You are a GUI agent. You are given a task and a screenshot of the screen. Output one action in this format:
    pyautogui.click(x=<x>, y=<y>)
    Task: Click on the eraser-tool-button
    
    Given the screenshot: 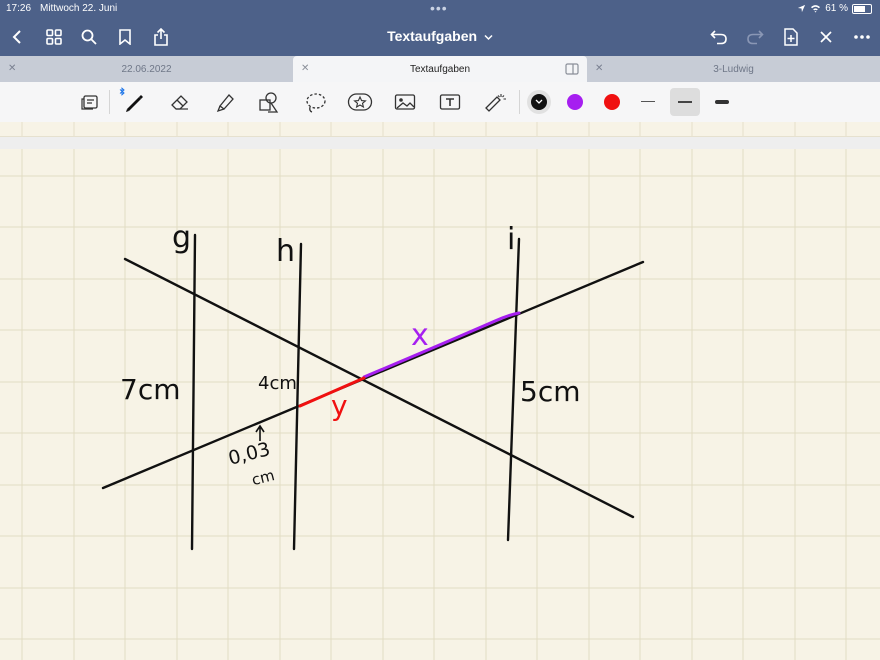 What is the action you would take?
    pyautogui.click(x=180, y=102)
    